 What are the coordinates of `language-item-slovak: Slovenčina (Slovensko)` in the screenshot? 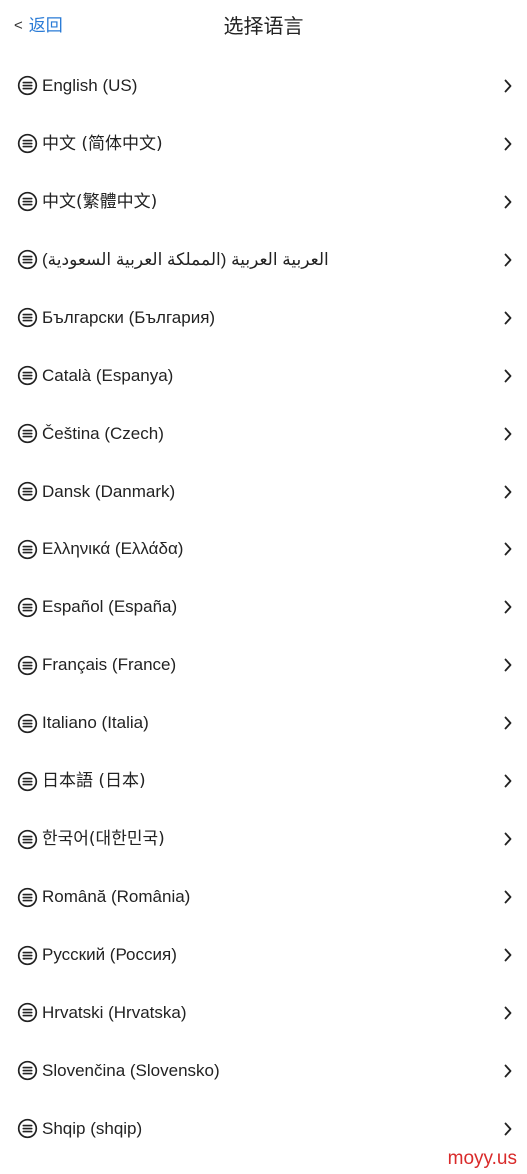 It's located at (263, 1071).